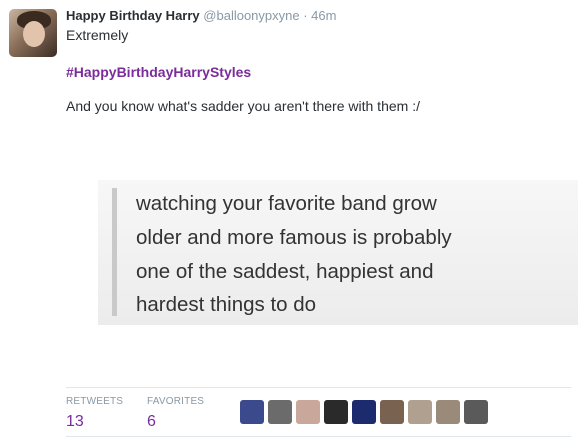  What do you see at coordinates (294, 237) in the screenshot?
I see `quote-text-line: older and more famous is probably` at bounding box center [294, 237].